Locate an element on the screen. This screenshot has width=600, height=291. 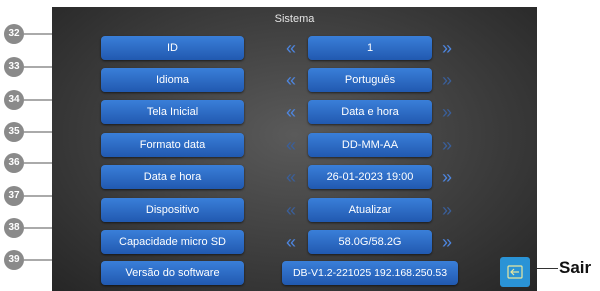
id-label-button: ID is located at coordinates (172, 48).